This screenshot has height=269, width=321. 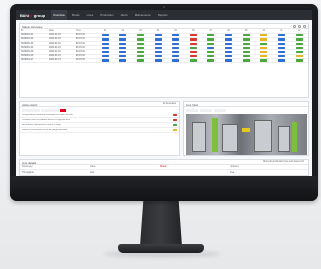 I want to click on expand-icon, so click(x=304, y=26).